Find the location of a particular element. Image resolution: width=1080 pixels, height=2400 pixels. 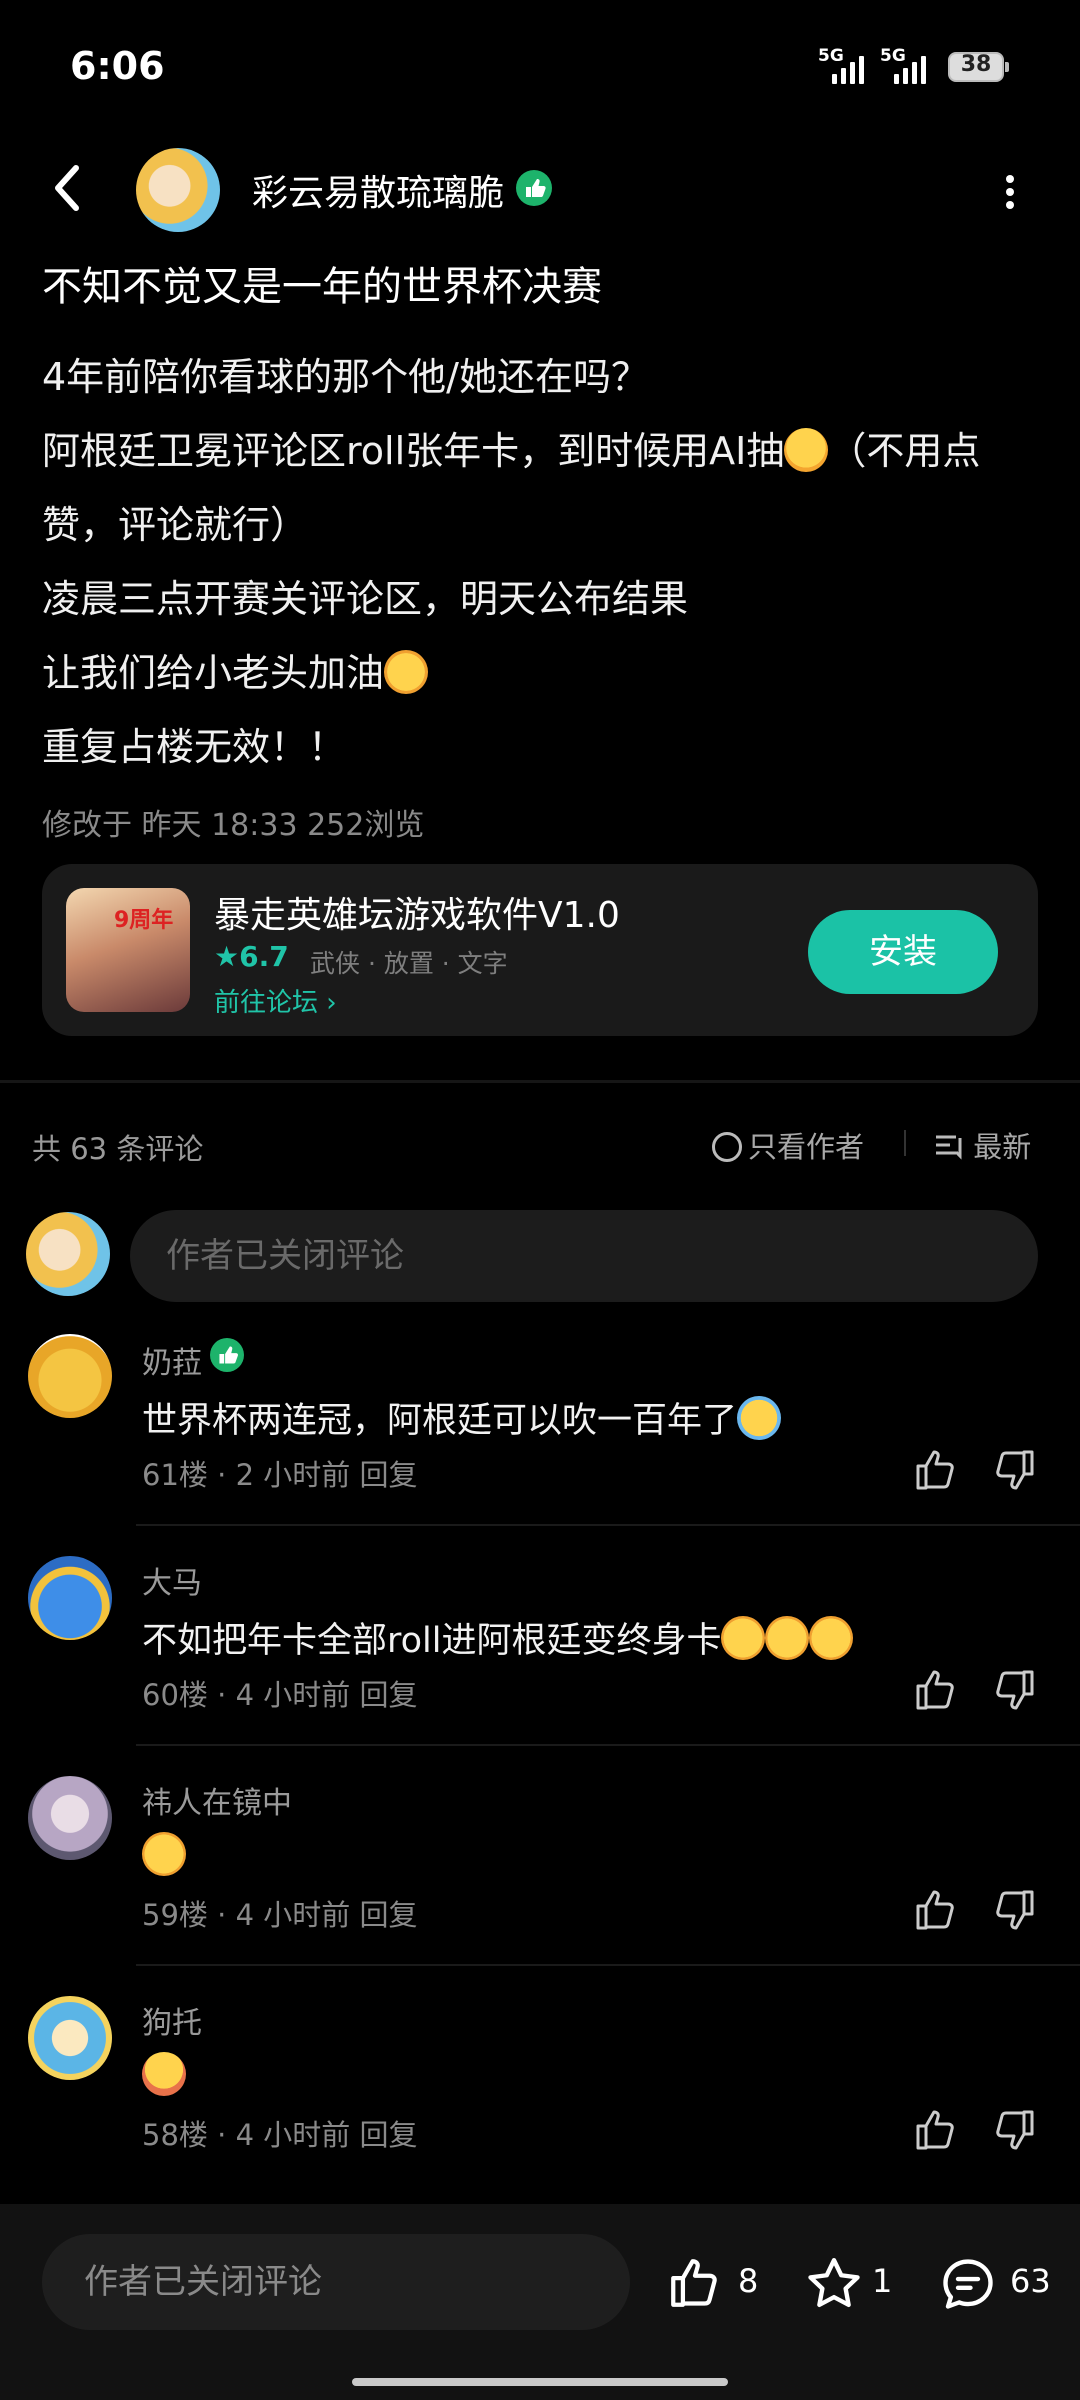

comment-text: 世界杯两连冠，阿根廷可以吹一百年了 is located at coordinates (462, 1417).